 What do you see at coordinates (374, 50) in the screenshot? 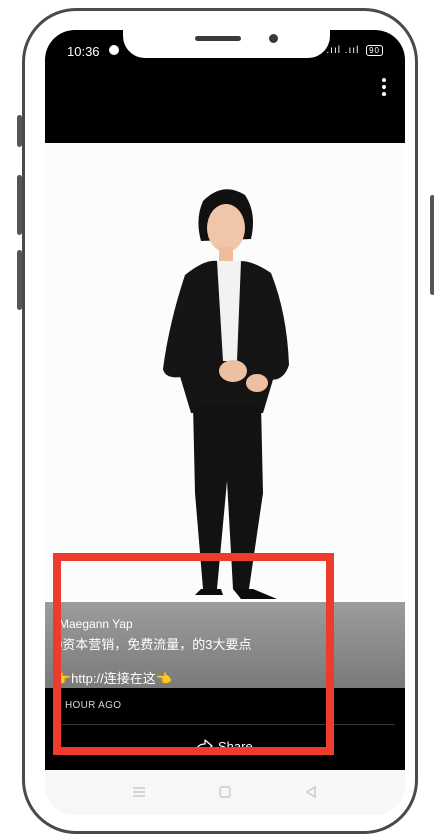
I see `battery-icon: 90` at bounding box center [374, 50].